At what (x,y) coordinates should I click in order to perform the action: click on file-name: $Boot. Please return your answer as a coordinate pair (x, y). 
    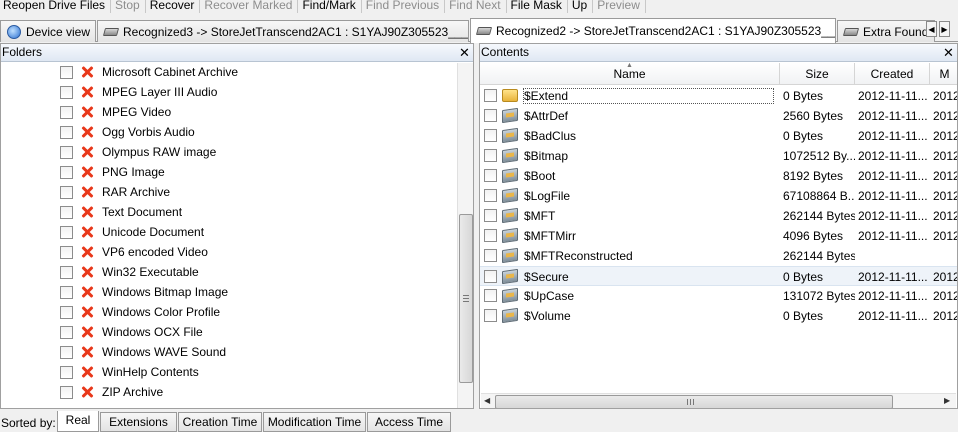
    Looking at the image, I should click on (540, 176).